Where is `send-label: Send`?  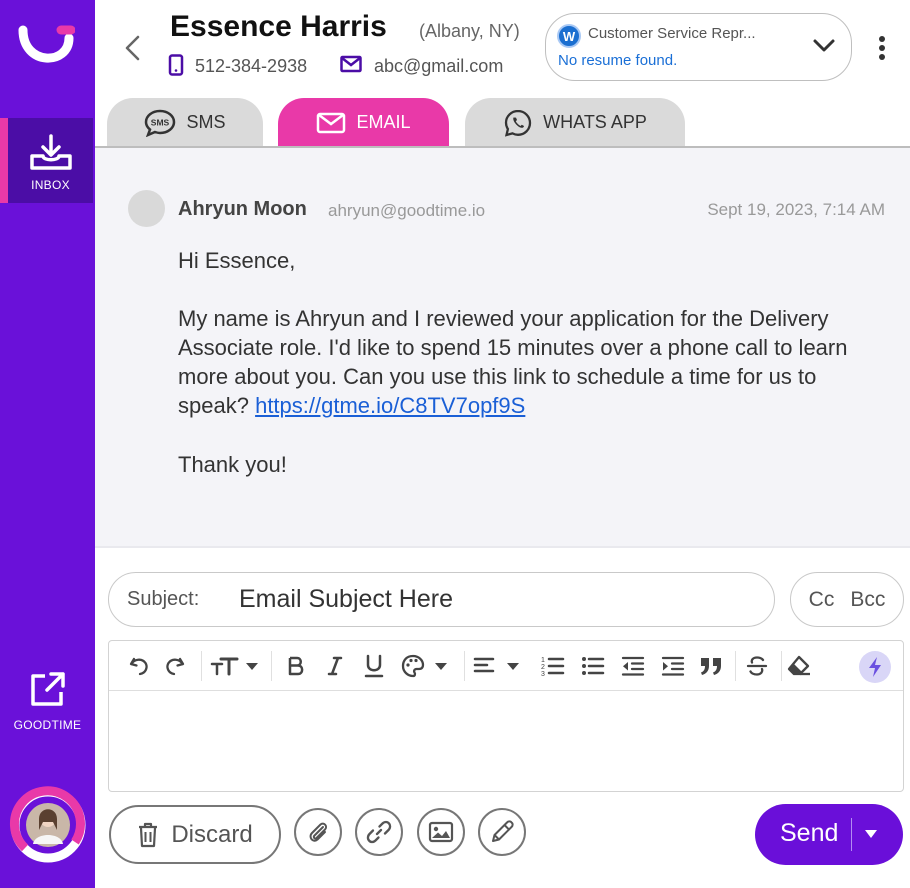 send-label: Send is located at coordinates (809, 833).